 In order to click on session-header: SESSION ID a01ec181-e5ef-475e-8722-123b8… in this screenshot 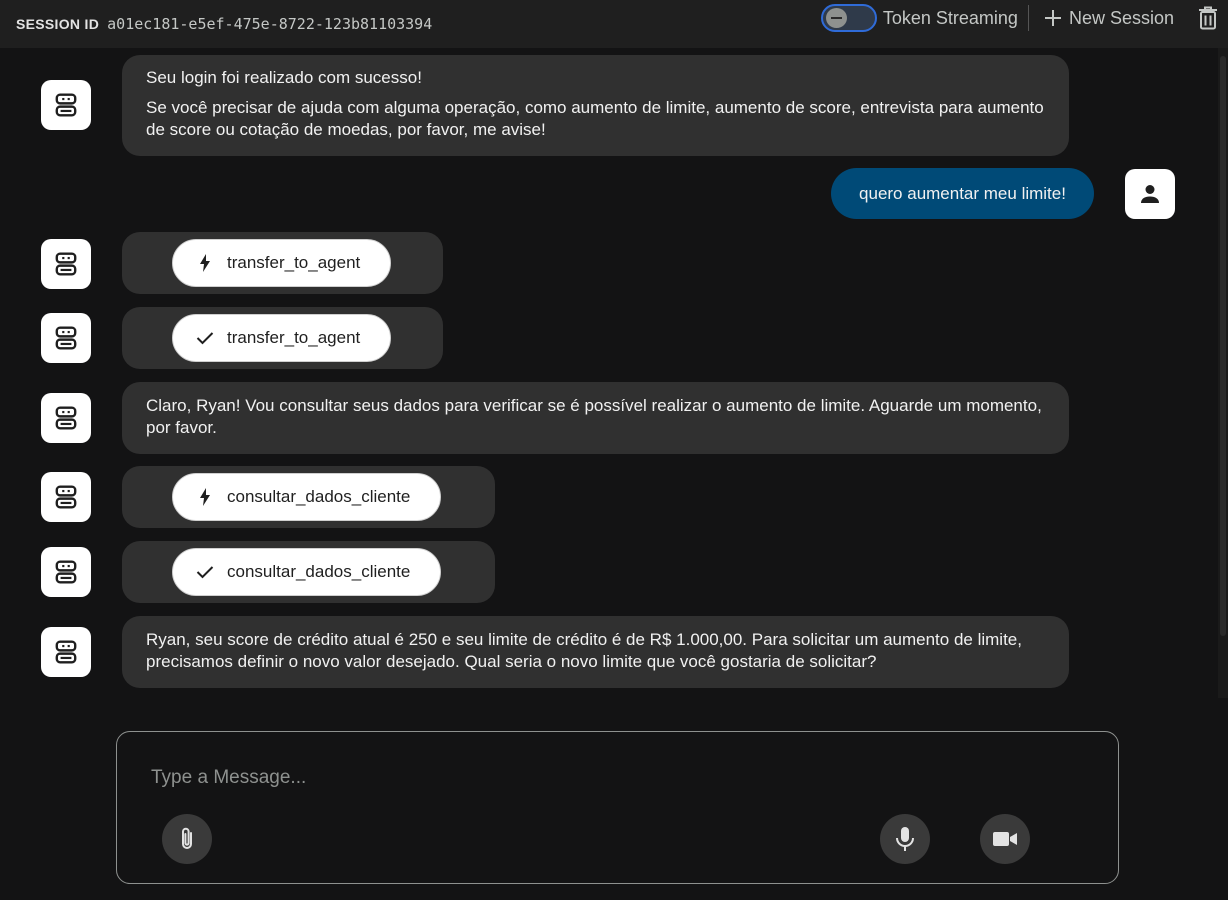, I will do `click(614, 24)`.